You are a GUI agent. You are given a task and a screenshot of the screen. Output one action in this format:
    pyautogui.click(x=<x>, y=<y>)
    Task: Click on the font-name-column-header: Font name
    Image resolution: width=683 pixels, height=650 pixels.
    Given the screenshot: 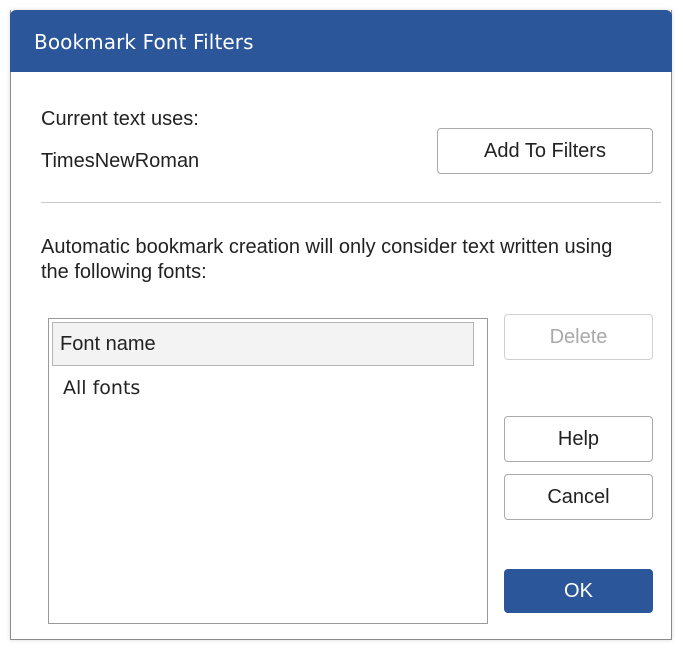 What is the action you would take?
    pyautogui.click(x=263, y=344)
    